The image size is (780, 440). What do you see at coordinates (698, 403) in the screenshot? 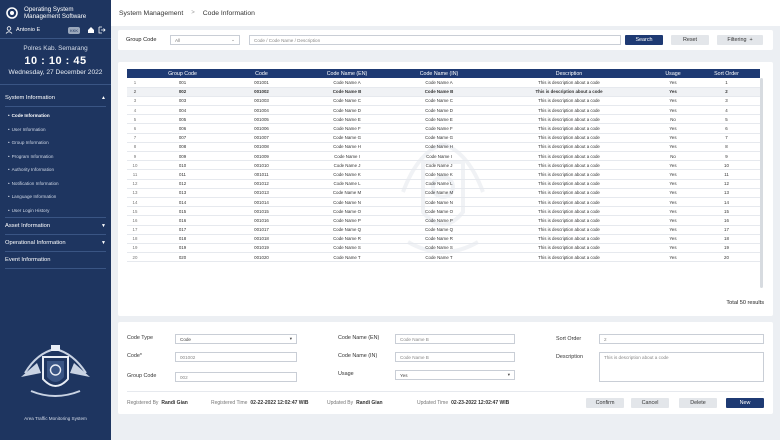
I see `delete-button: Delete` at bounding box center [698, 403].